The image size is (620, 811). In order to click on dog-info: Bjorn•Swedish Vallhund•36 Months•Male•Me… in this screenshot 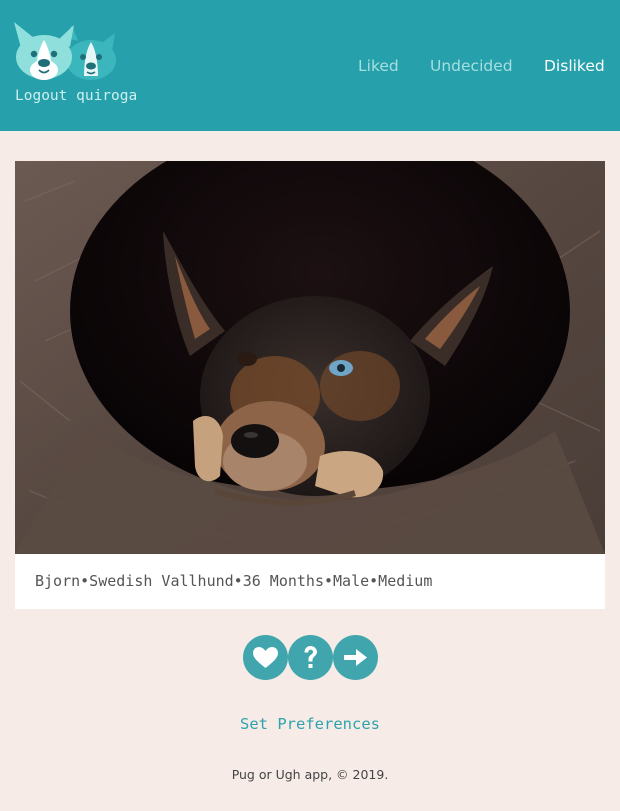, I will do `click(234, 581)`.